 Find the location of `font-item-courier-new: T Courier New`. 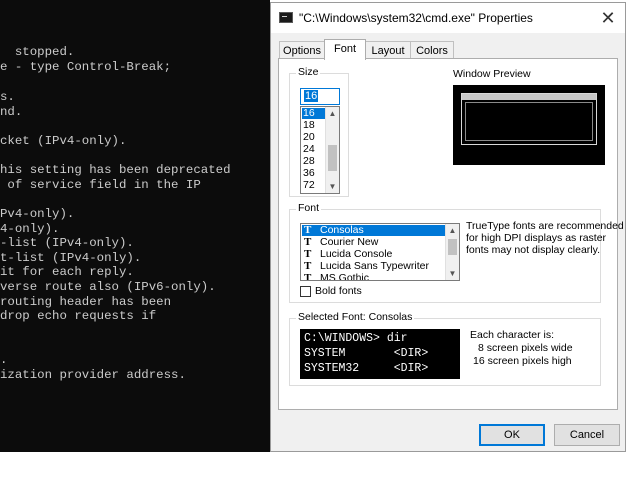

font-item-courier-new: T Courier New is located at coordinates (373, 242).